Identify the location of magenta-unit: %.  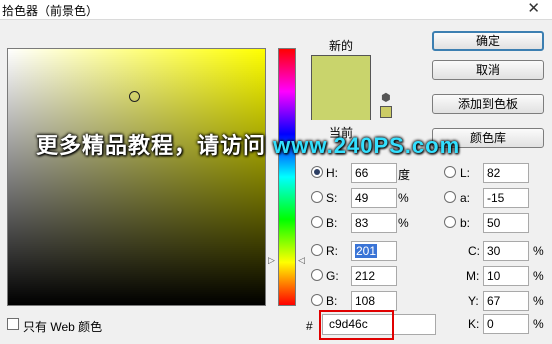
(538, 276).